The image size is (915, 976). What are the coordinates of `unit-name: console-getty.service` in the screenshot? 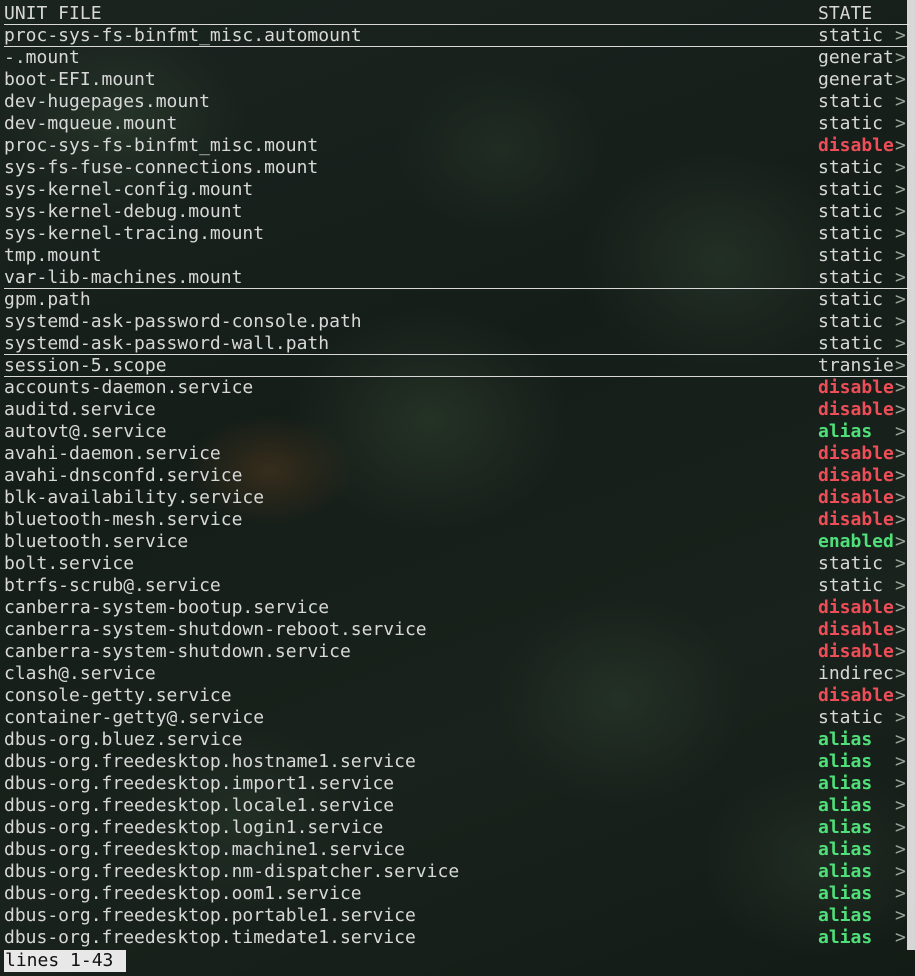 It's located at (118, 695).